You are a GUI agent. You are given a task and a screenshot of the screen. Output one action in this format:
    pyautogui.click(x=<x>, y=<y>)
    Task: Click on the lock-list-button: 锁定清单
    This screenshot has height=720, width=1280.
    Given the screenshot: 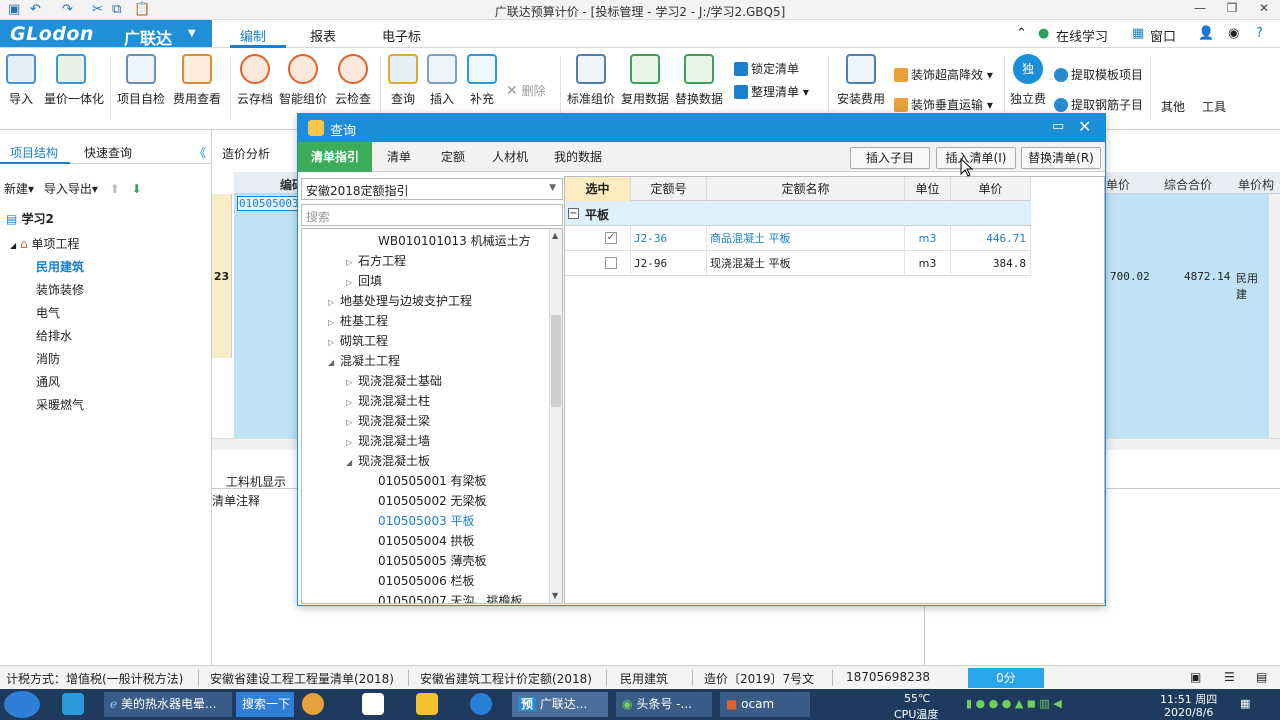 What is the action you would take?
    pyautogui.click(x=766, y=68)
    